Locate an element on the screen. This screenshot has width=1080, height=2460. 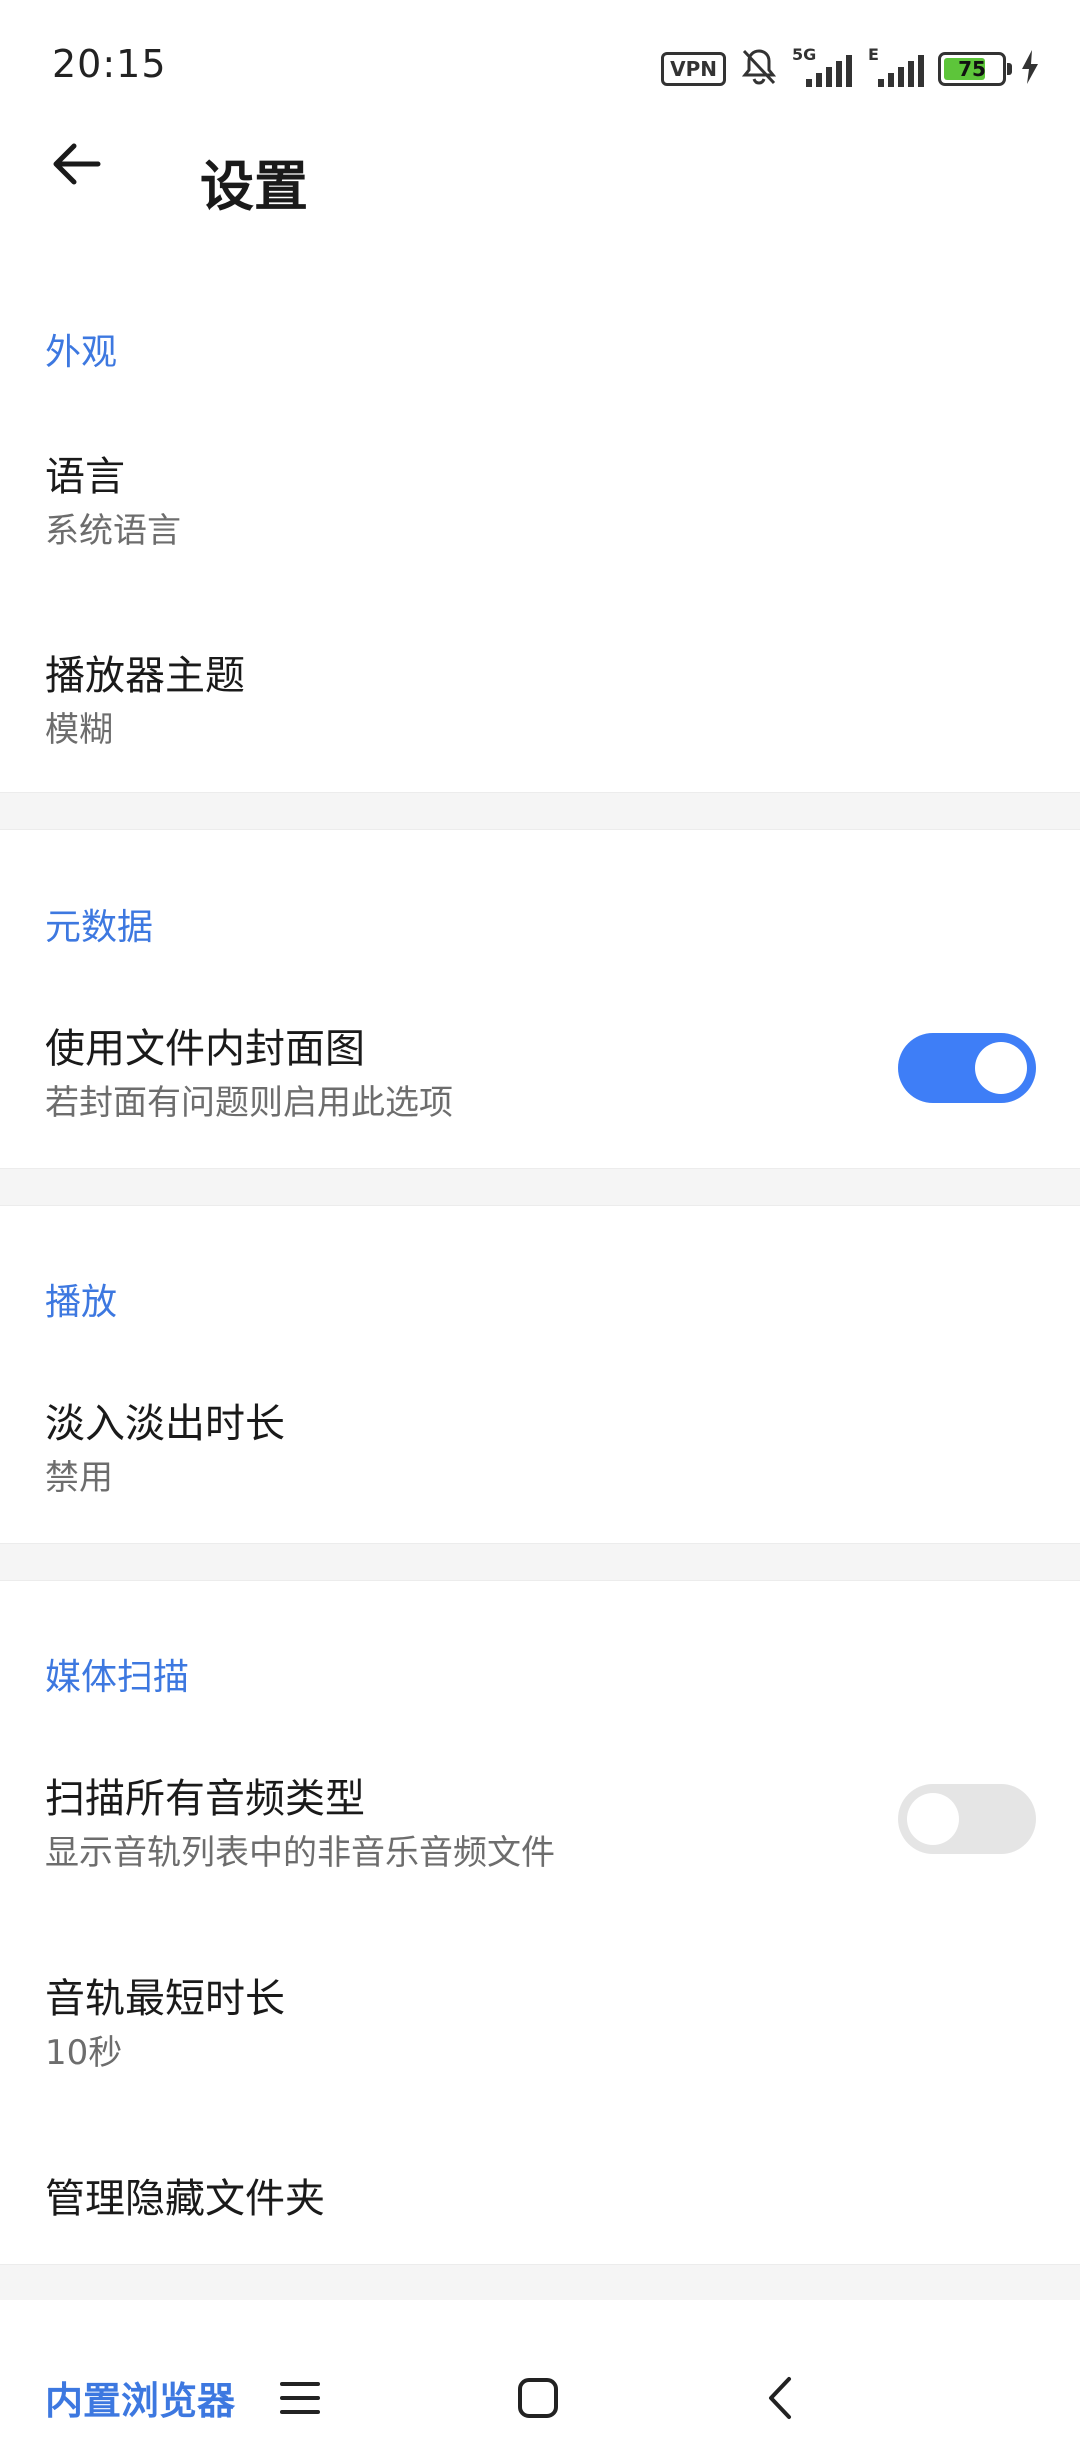
nav-back-button is located at coordinates (780, 2398).